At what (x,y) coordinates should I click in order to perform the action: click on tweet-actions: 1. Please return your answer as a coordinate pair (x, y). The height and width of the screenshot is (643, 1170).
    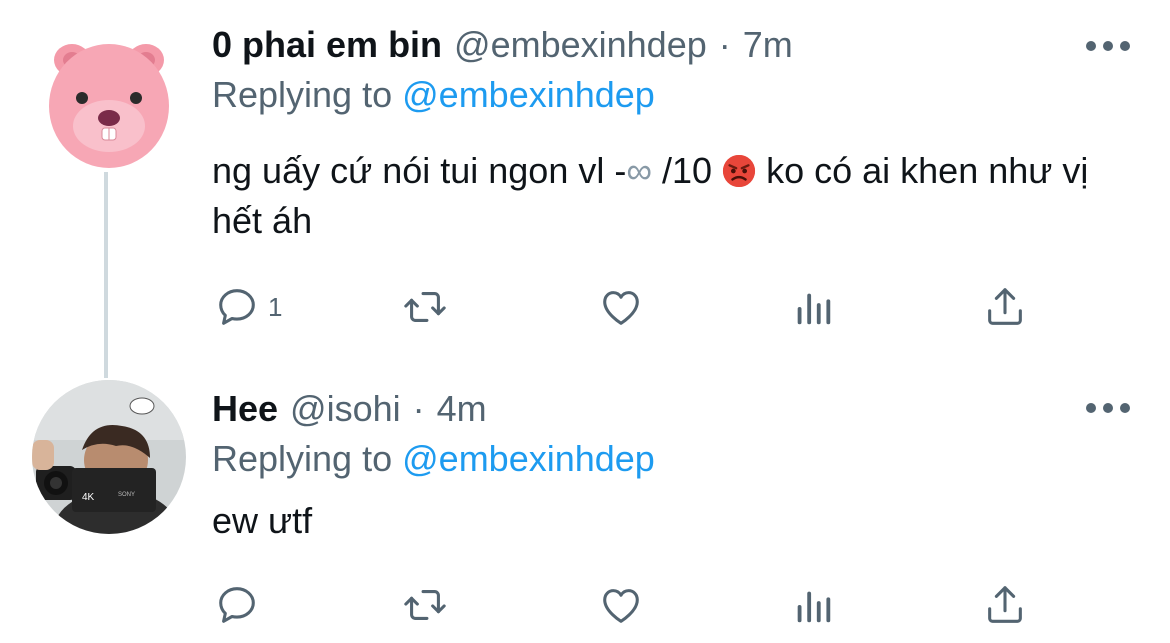
    Looking at the image, I should click on (627, 307).